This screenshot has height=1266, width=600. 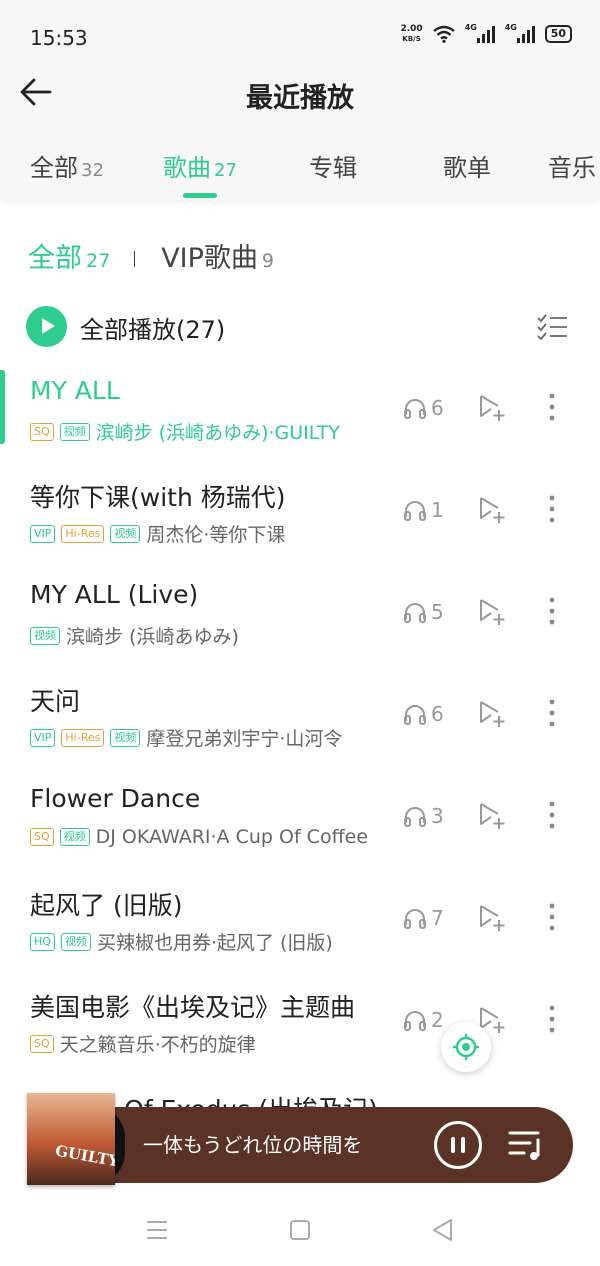 I want to click on song-artist: 买辣椒也用券·起风了 (旧版), so click(x=214, y=943).